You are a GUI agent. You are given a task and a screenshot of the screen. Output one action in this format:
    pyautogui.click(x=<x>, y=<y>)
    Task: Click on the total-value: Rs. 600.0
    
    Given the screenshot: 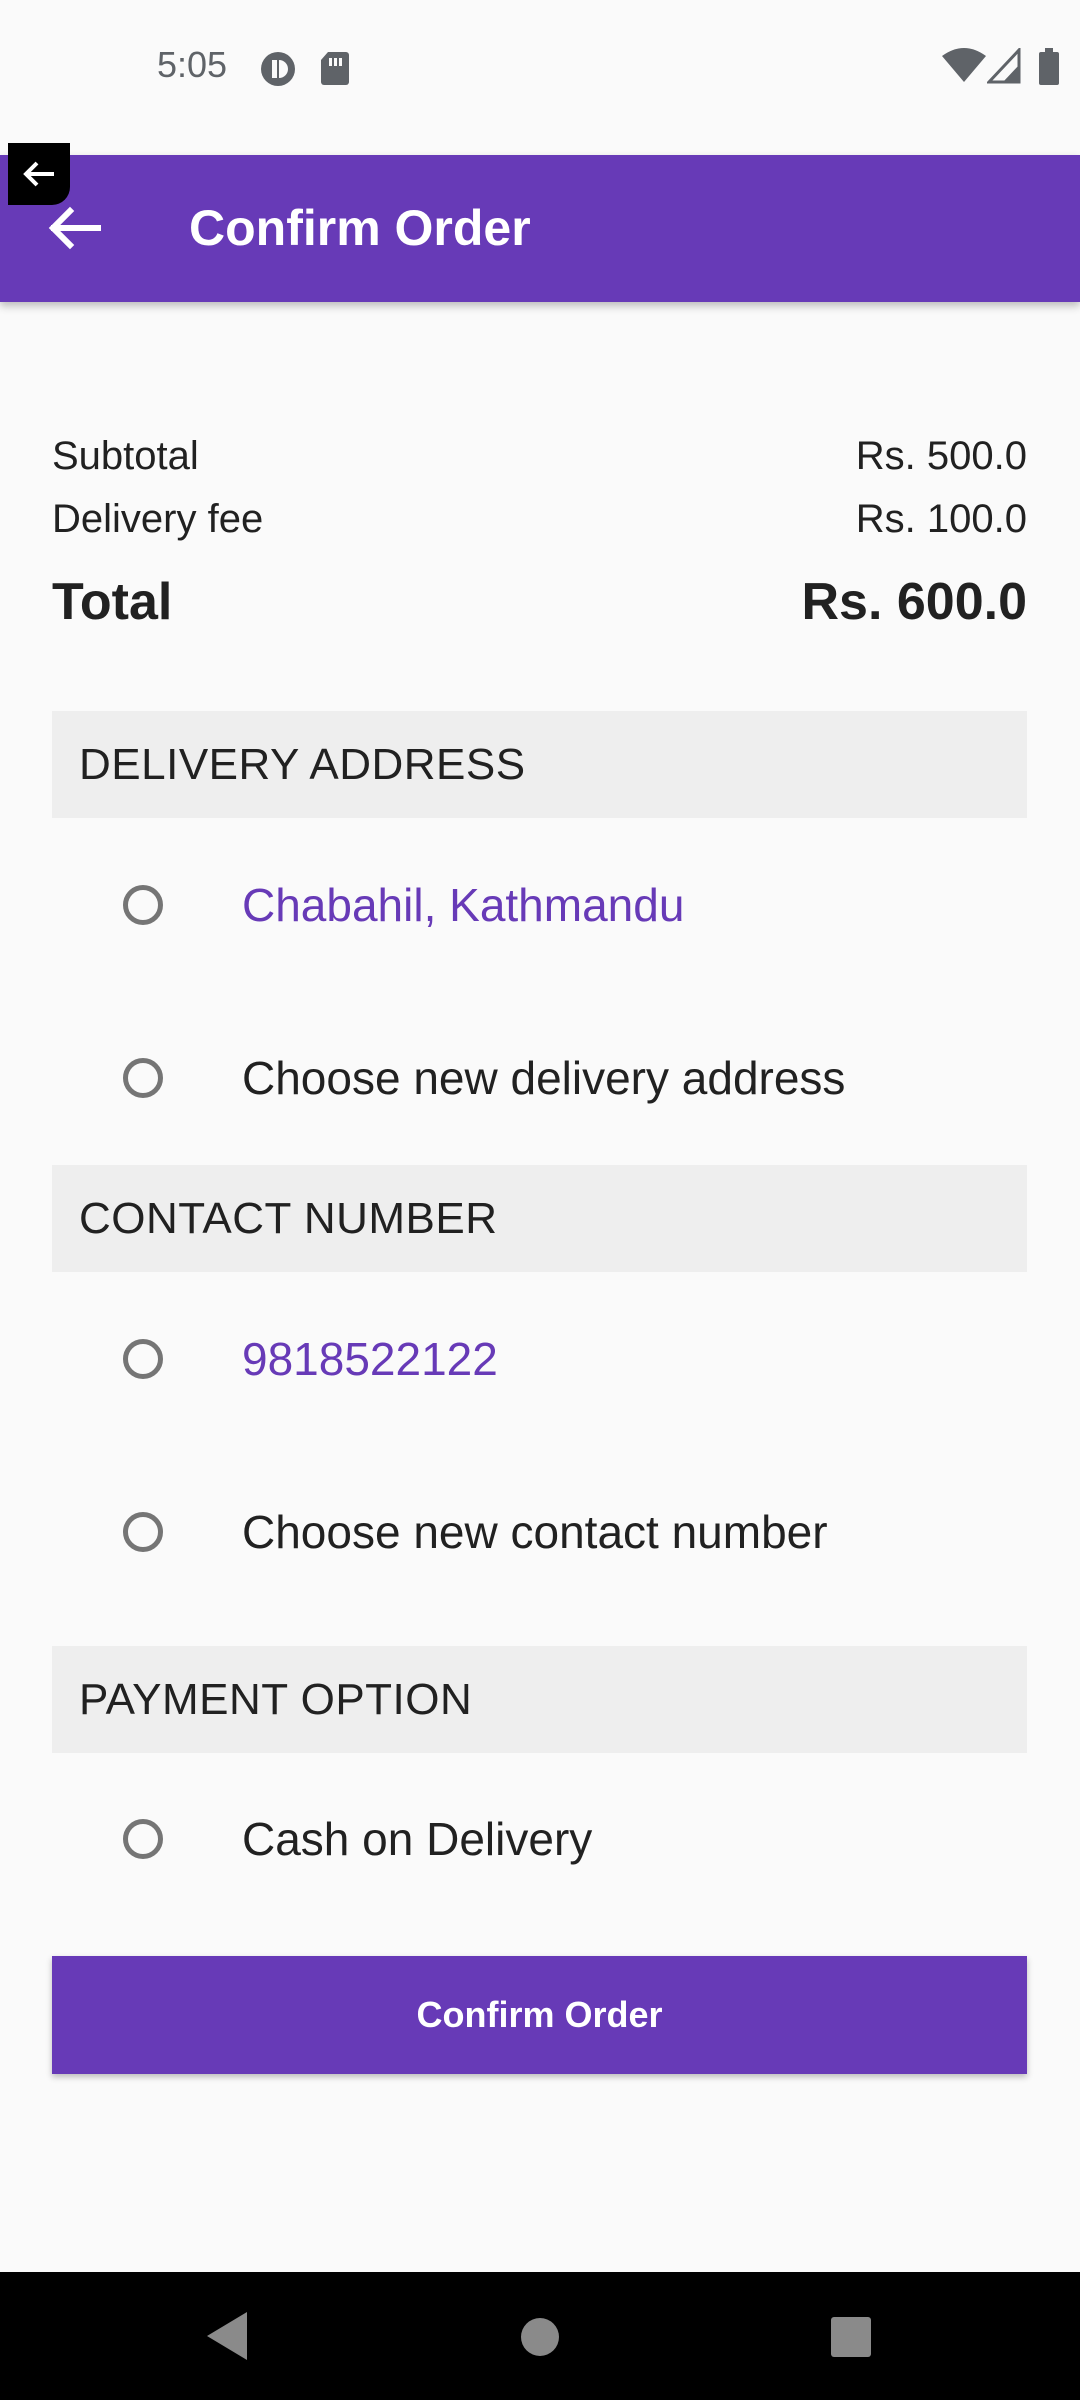 What is the action you would take?
    pyautogui.click(x=914, y=602)
    